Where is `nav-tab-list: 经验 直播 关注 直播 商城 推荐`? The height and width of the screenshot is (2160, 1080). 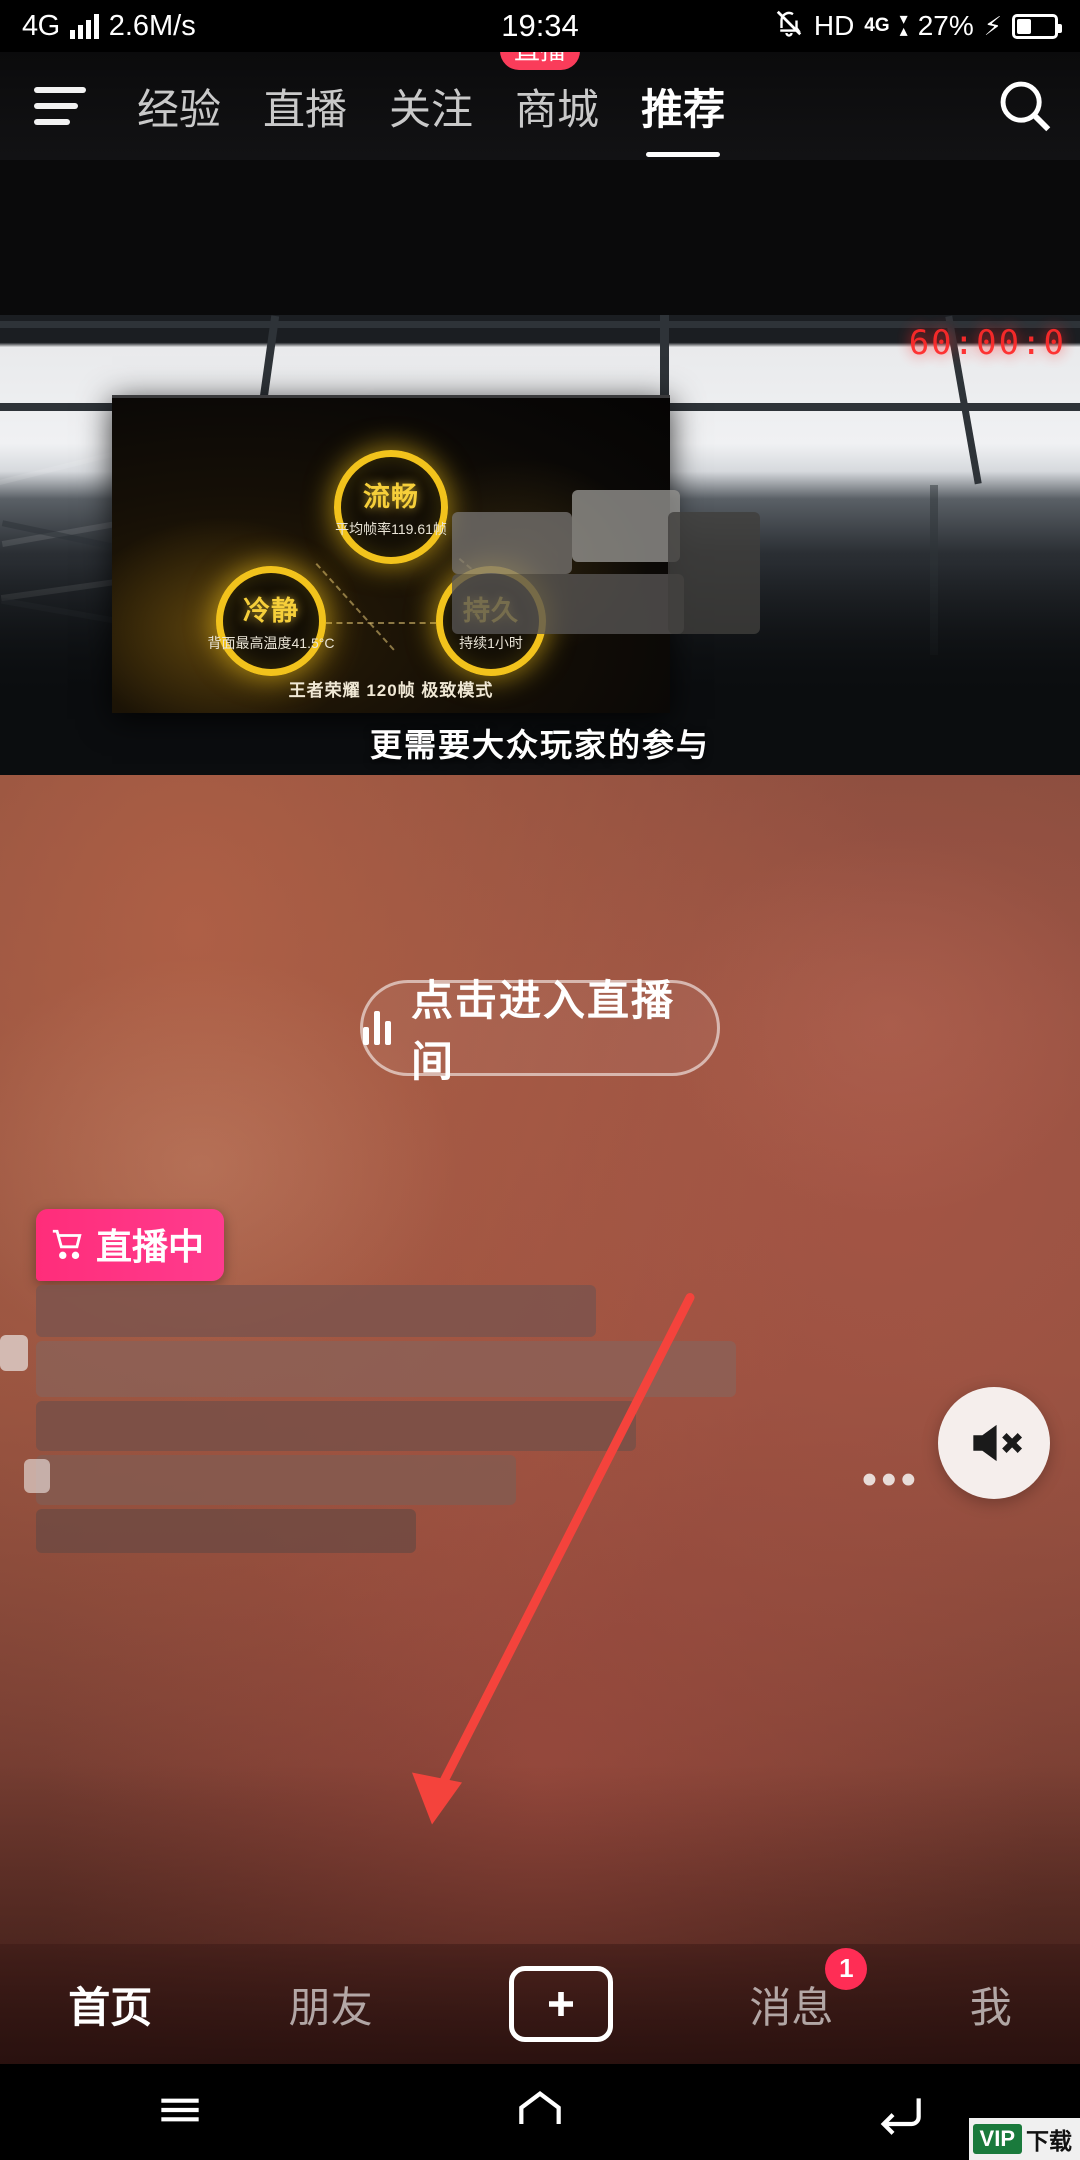 nav-tab-list: 经验 直播 关注 直播 商城 推荐 is located at coordinates (543, 94).